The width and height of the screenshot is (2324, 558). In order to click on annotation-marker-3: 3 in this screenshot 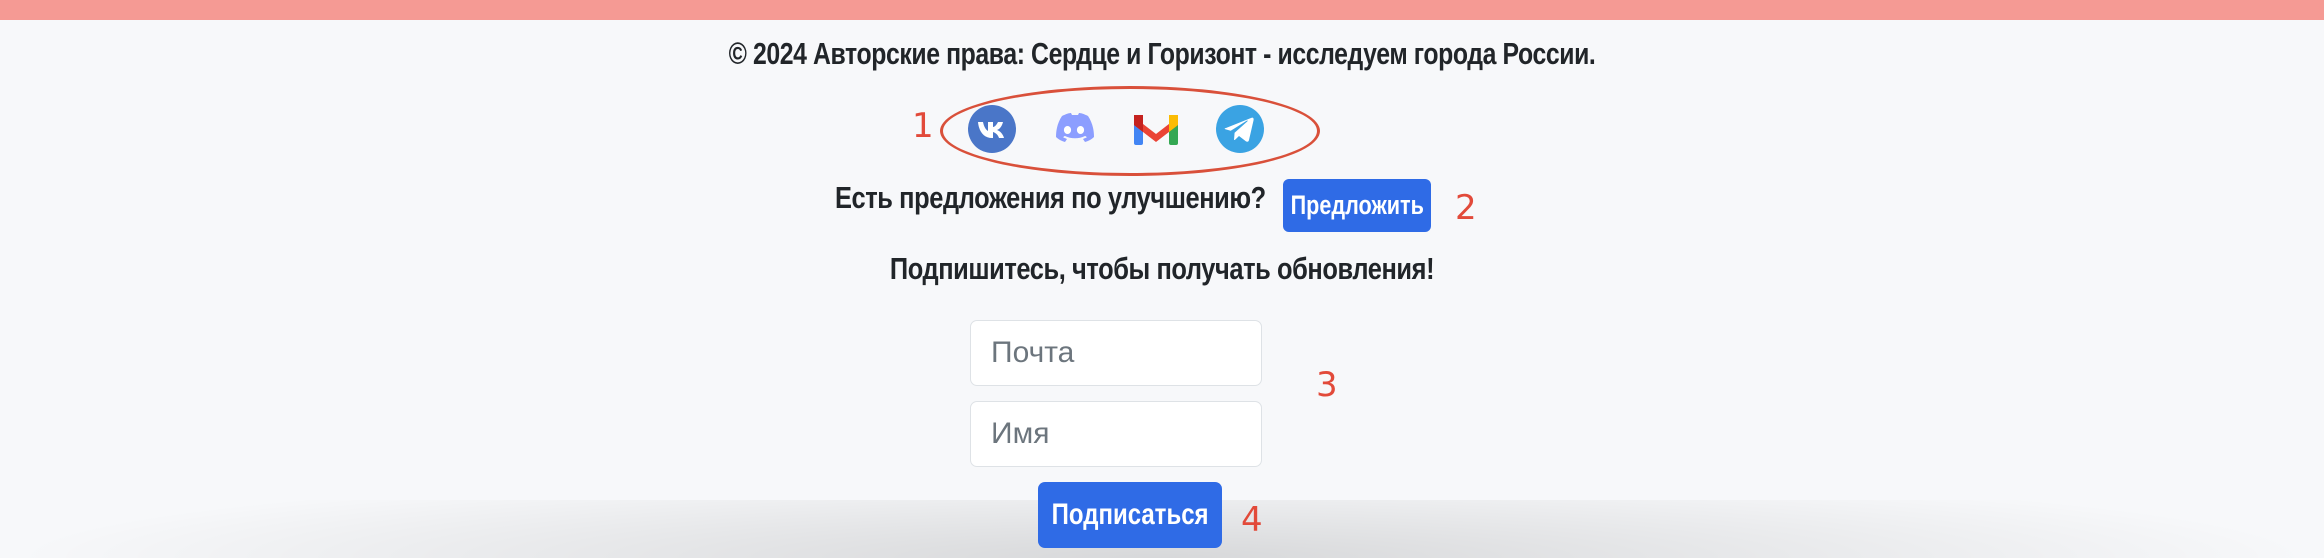, I will do `click(1327, 385)`.